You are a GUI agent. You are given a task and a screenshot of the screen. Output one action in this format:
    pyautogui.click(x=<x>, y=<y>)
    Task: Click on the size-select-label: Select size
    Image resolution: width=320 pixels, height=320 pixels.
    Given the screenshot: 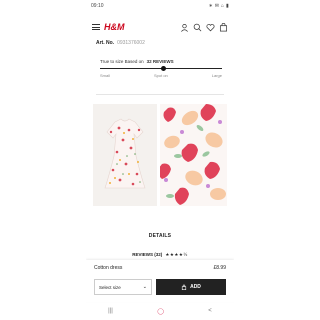 What is the action you would take?
    pyautogui.click(x=110, y=287)
    